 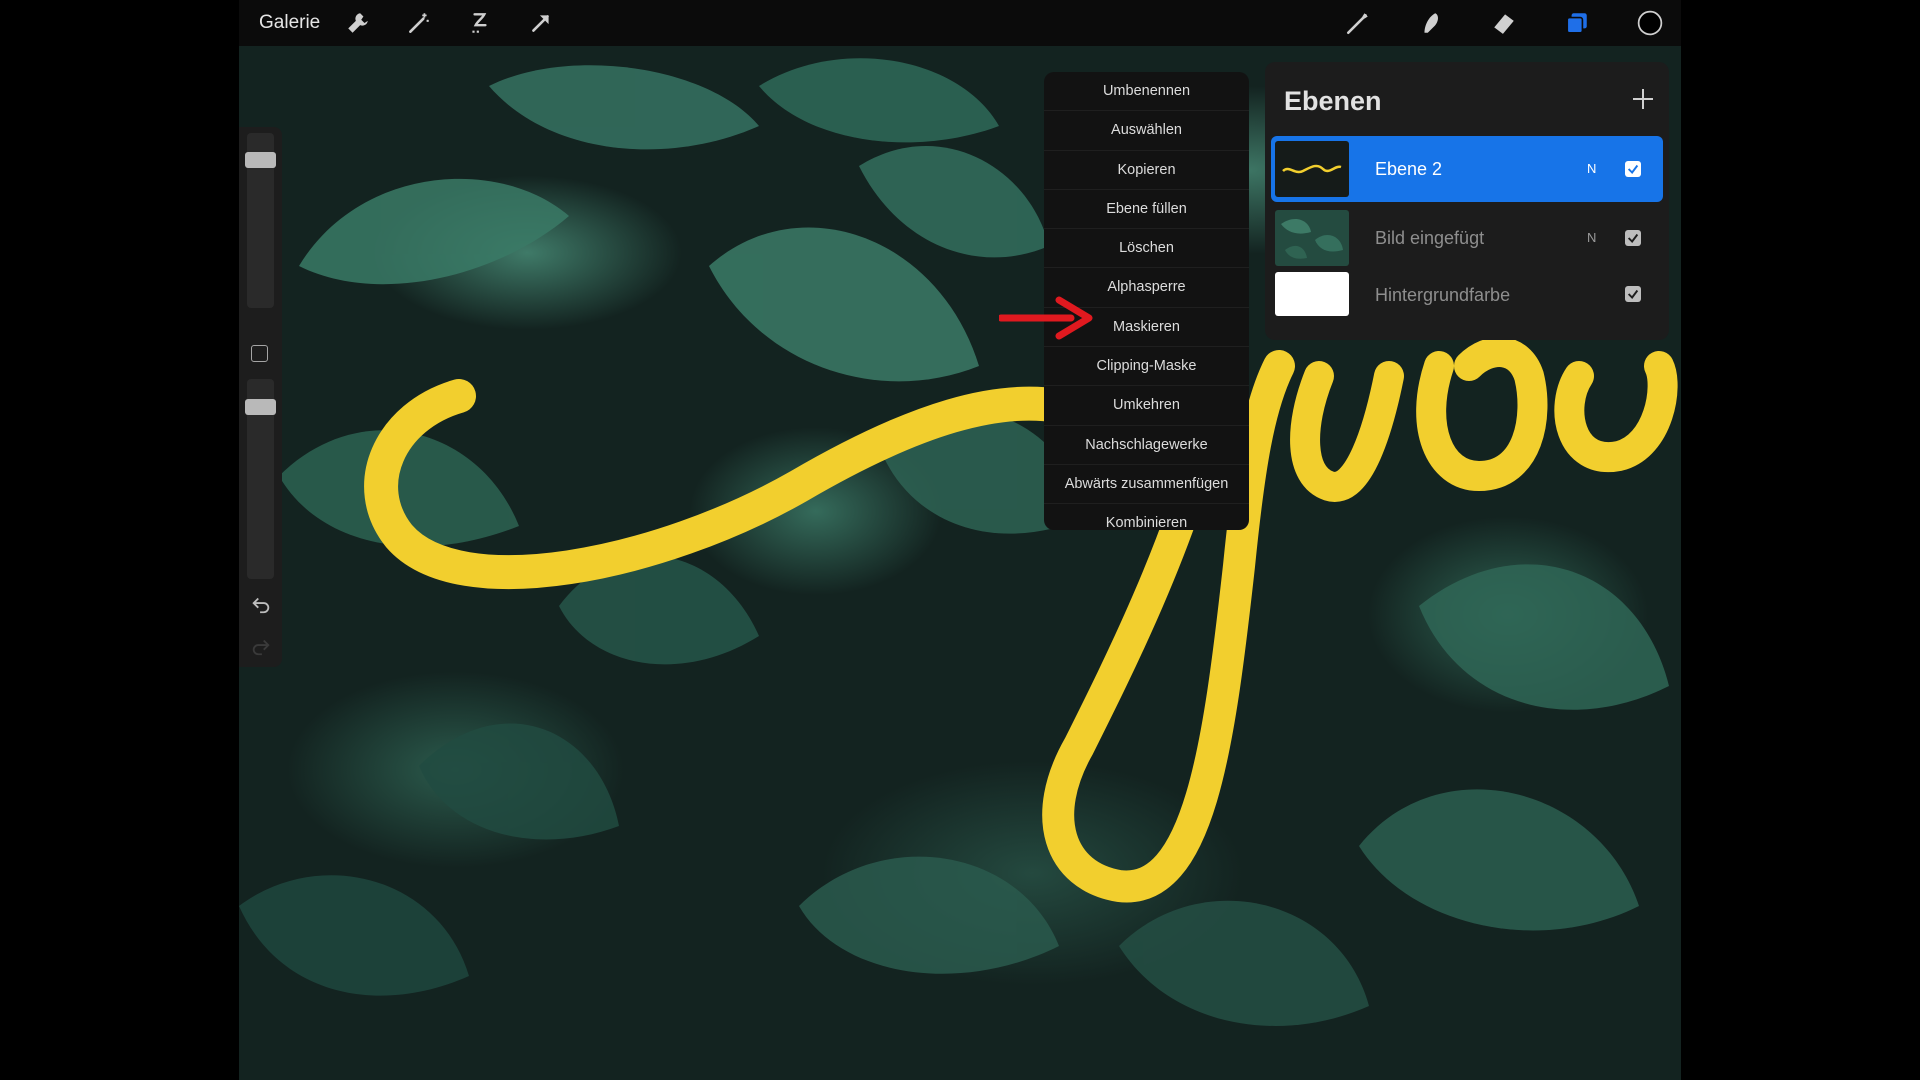 I want to click on menu-item-clipping-maske: Clipping-Maske, so click(x=1146, y=367).